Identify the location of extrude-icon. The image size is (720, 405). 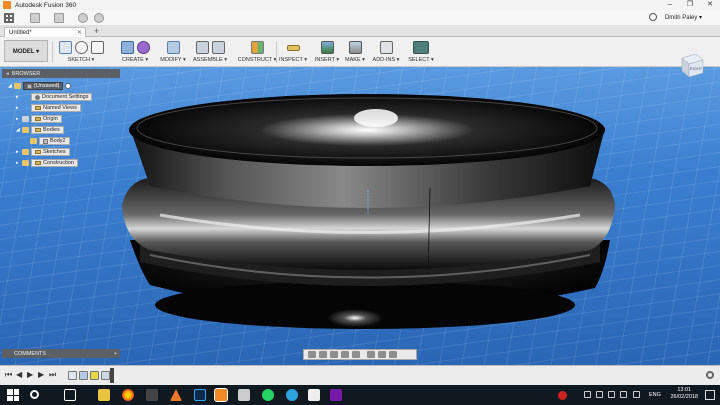
(127, 47).